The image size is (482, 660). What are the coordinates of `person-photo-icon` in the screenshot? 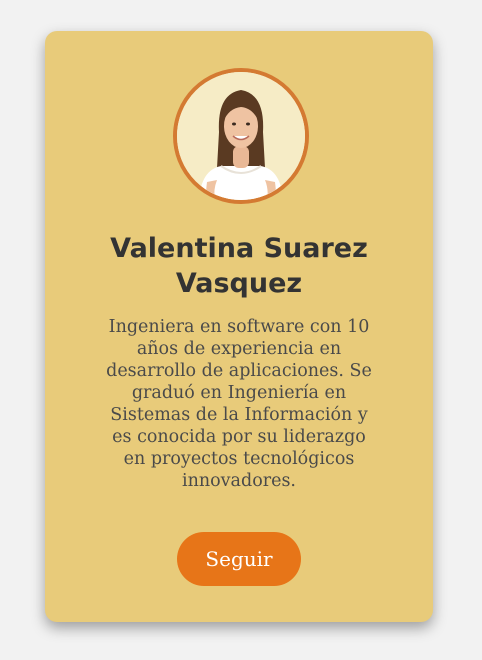 It's located at (241, 136).